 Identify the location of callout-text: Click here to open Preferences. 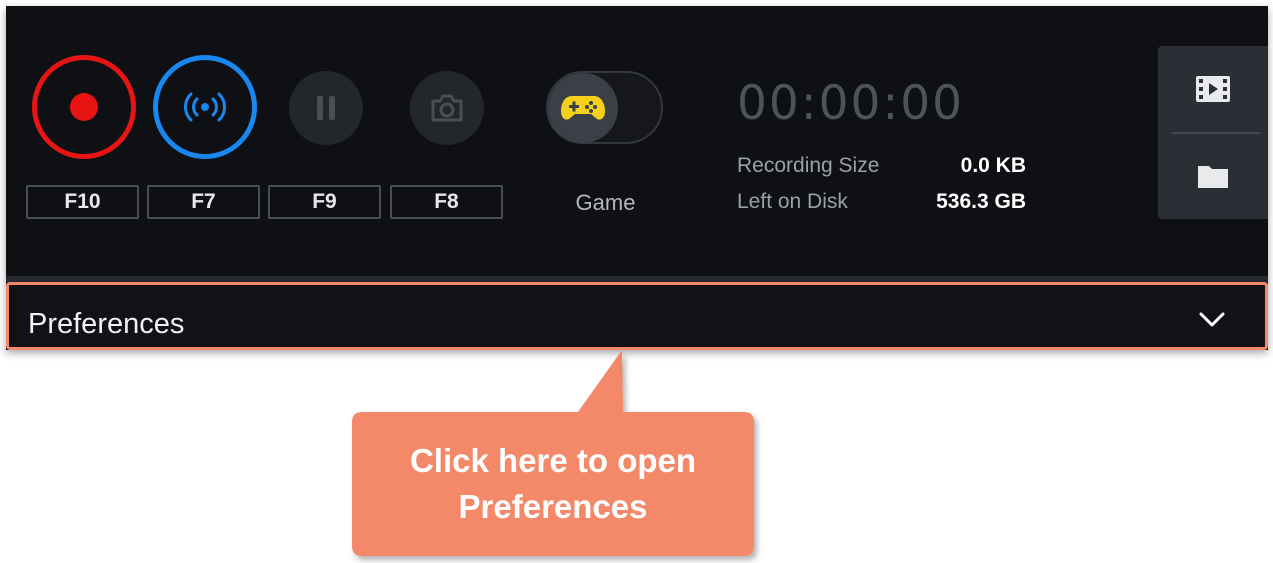
(553, 484).